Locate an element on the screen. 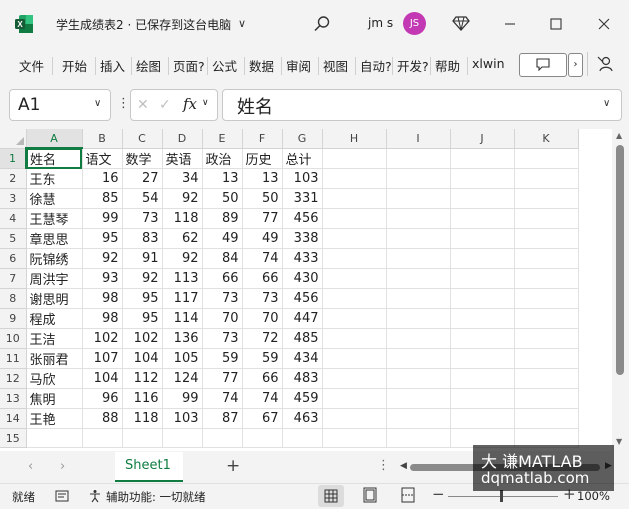  select-all-corner is located at coordinates (20, 141).